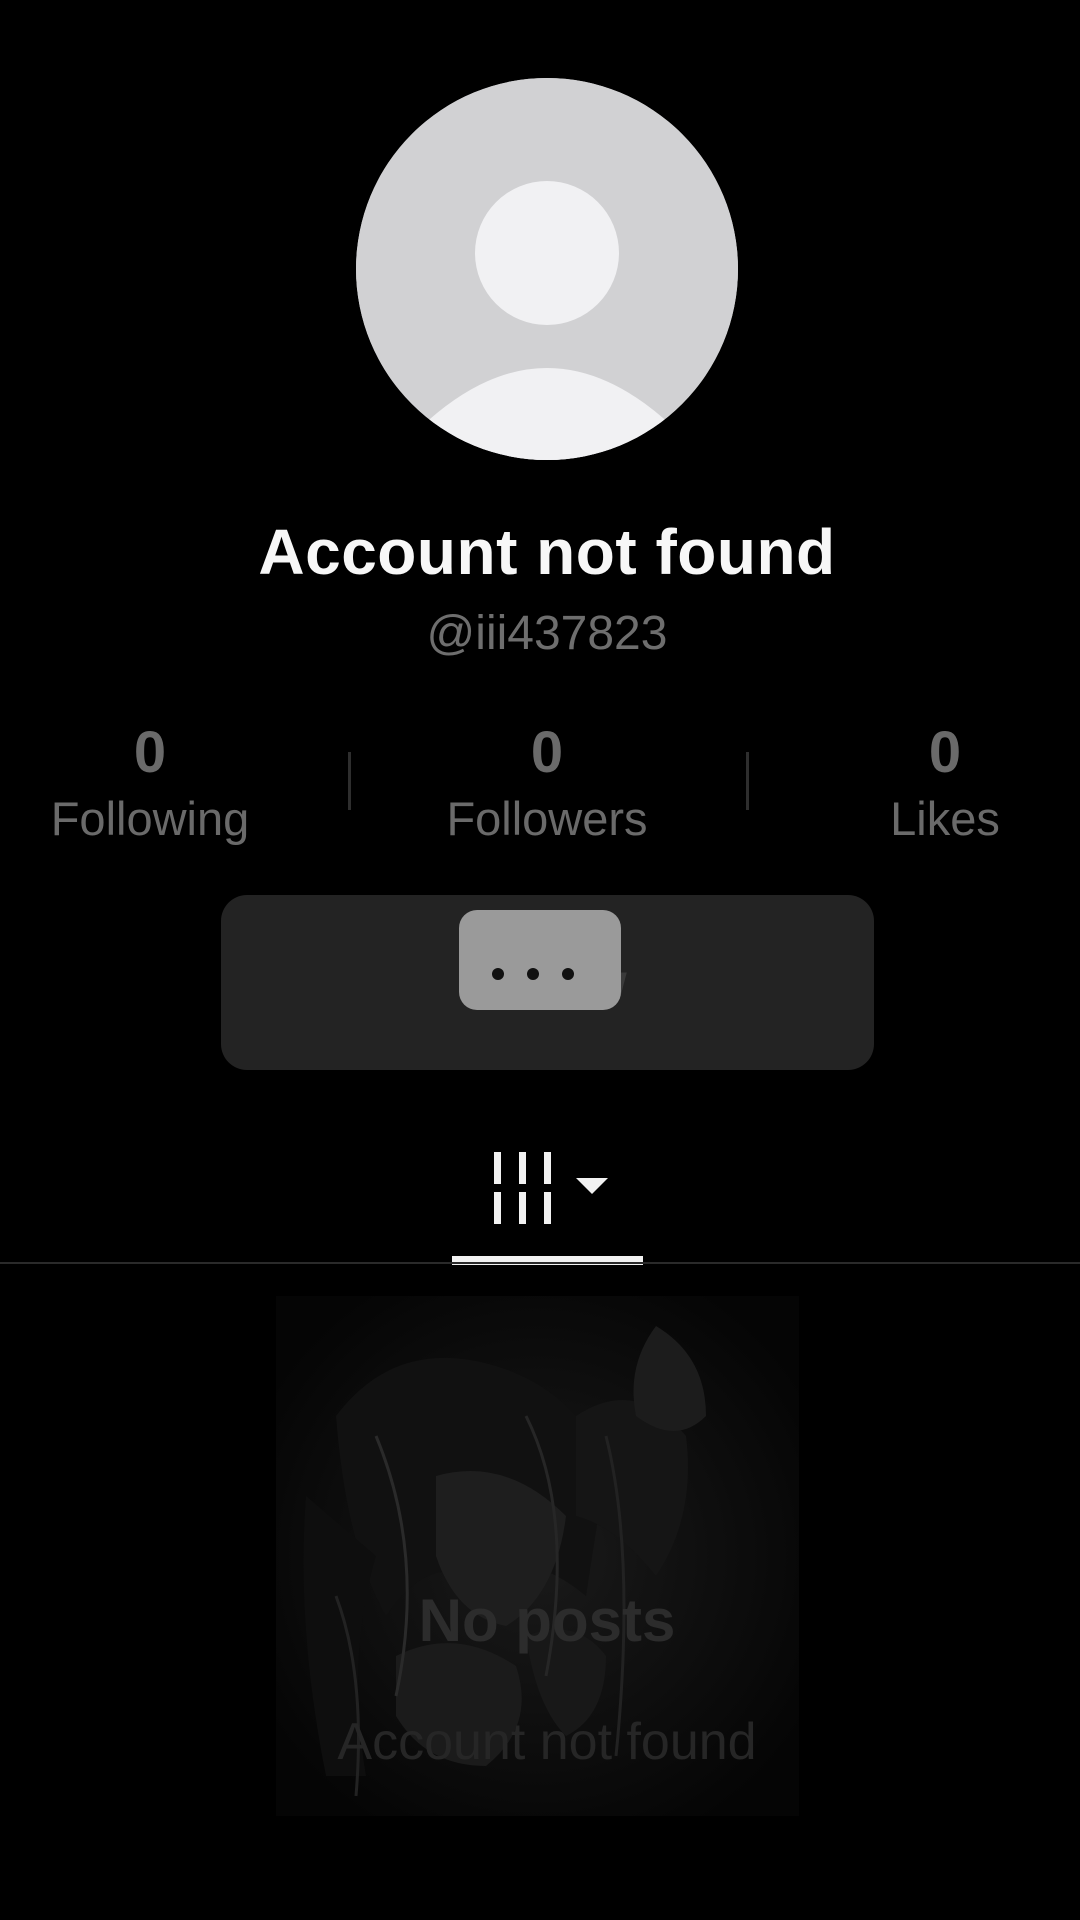 This screenshot has width=1080, height=1920. I want to click on profile-display-name: Account not found, so click(547, 552).